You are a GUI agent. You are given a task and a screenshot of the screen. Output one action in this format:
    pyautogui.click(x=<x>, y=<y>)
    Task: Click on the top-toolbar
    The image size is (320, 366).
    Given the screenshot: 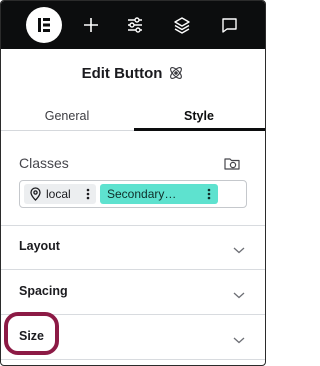 What is the action you would take?
    pyautogui.click(x=133, y=25)
    